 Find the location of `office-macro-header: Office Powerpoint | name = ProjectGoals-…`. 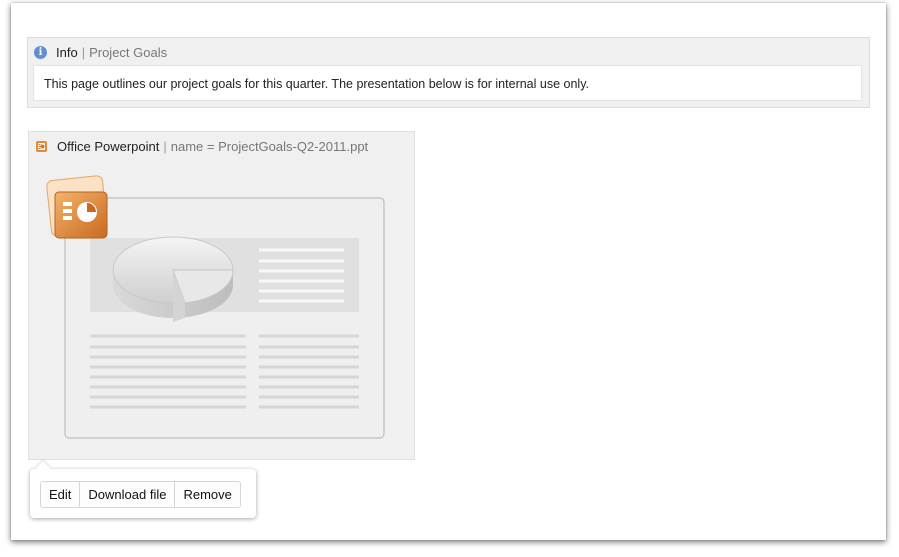

office-macro-header: Office Powerpoint | name = ProjectGoals-… is located at coordinates (201, 146).